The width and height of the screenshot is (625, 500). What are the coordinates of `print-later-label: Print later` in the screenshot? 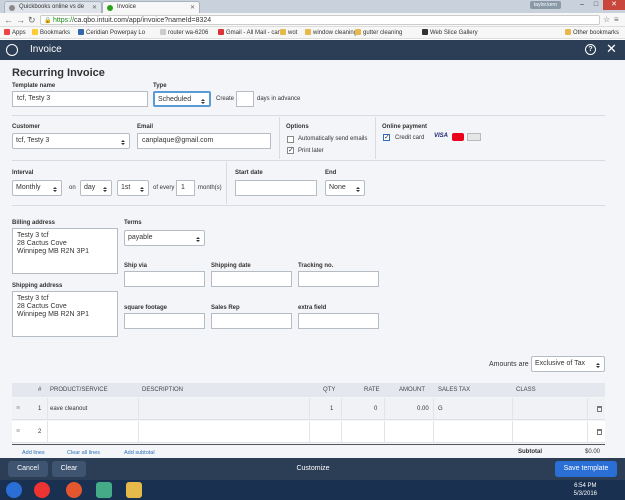 It's located at (311, 151).